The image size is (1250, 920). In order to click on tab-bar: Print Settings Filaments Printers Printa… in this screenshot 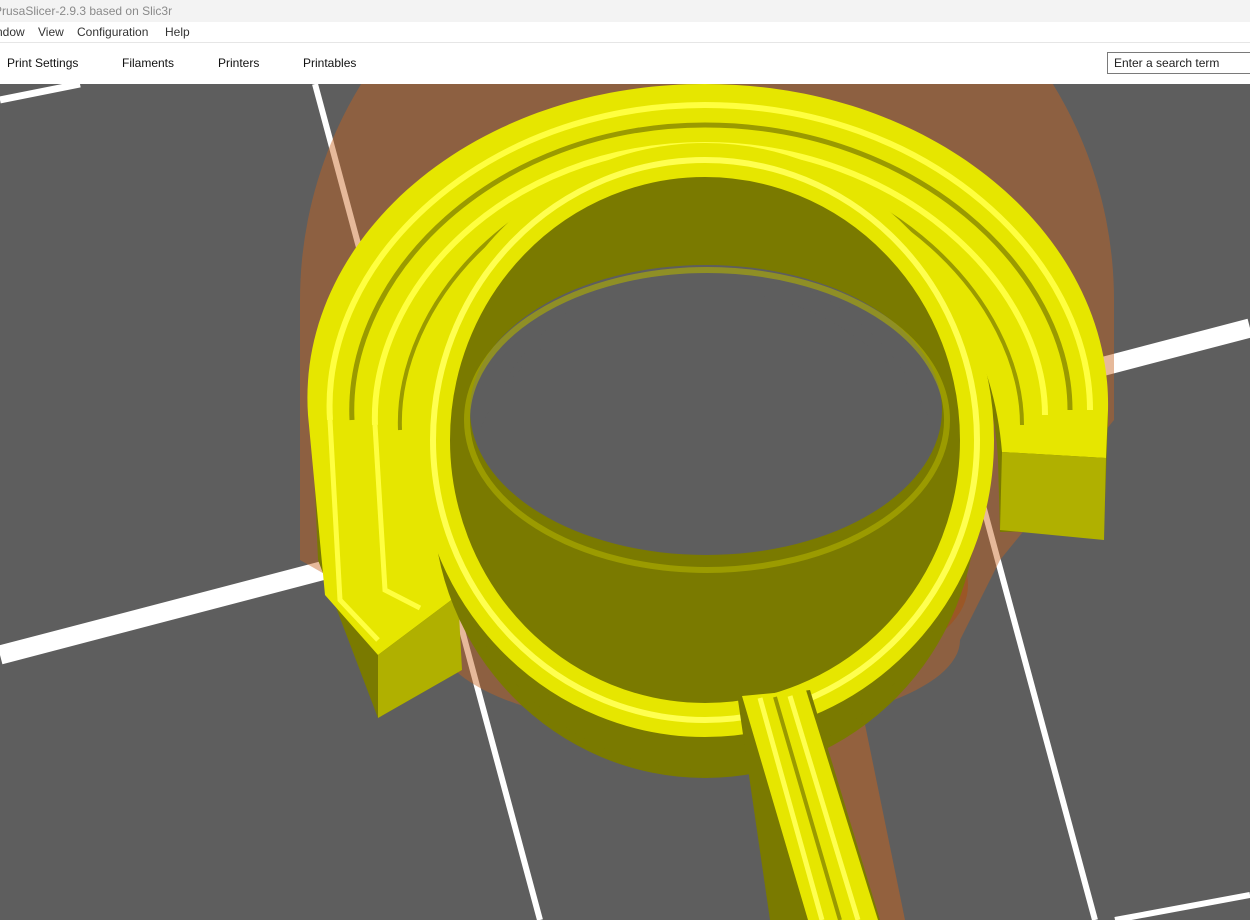, I will do `click(625, 64)`.